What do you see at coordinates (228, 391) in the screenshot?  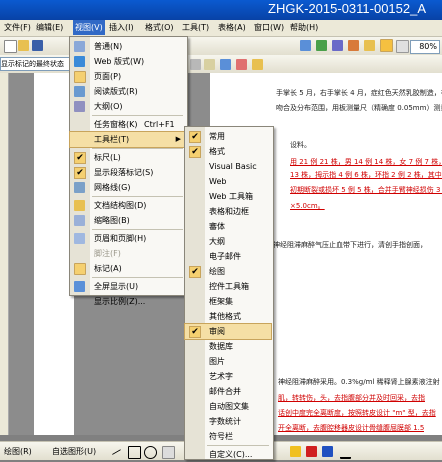 I see `toolbars_submenu-item-17: 邮件合并` at bounding box center [228, 391].